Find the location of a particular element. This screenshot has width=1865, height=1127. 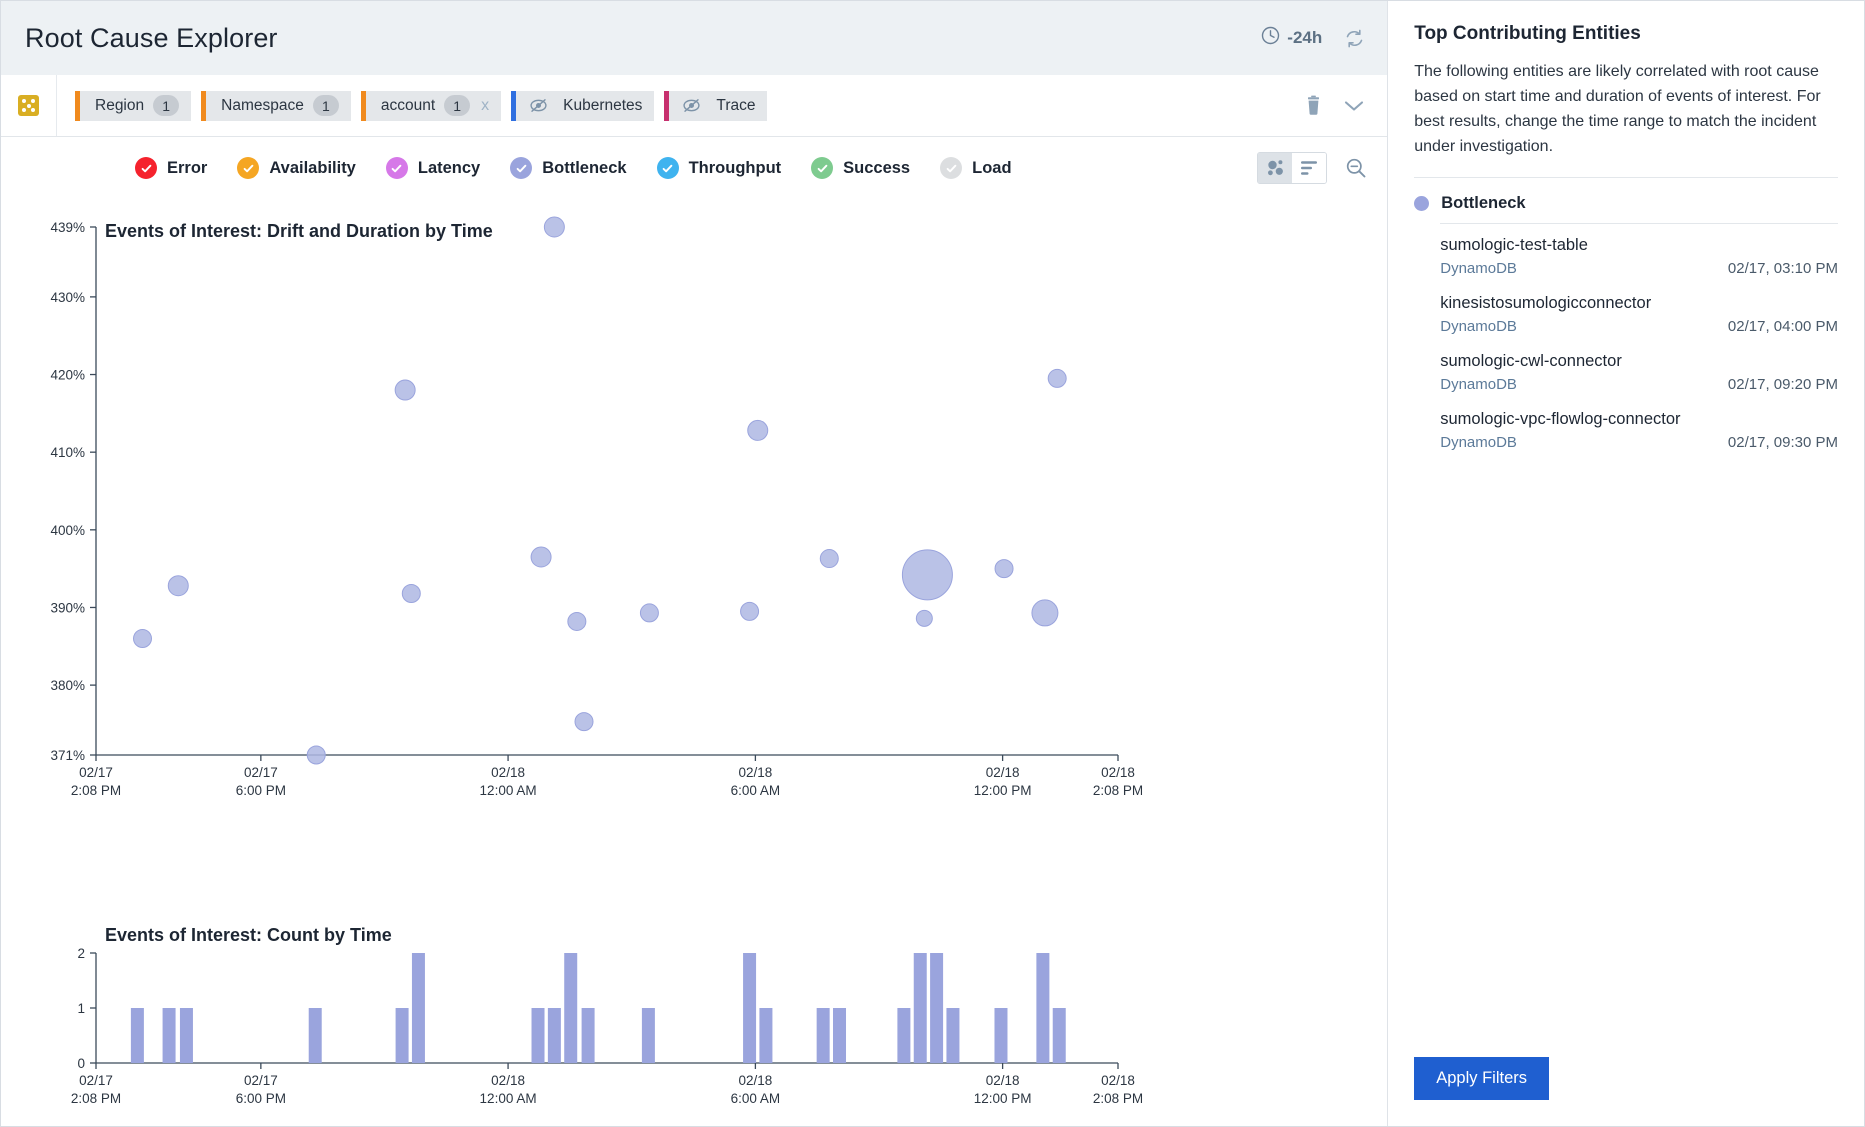

legend-item-success: Success is located at coordinates (860, 168).